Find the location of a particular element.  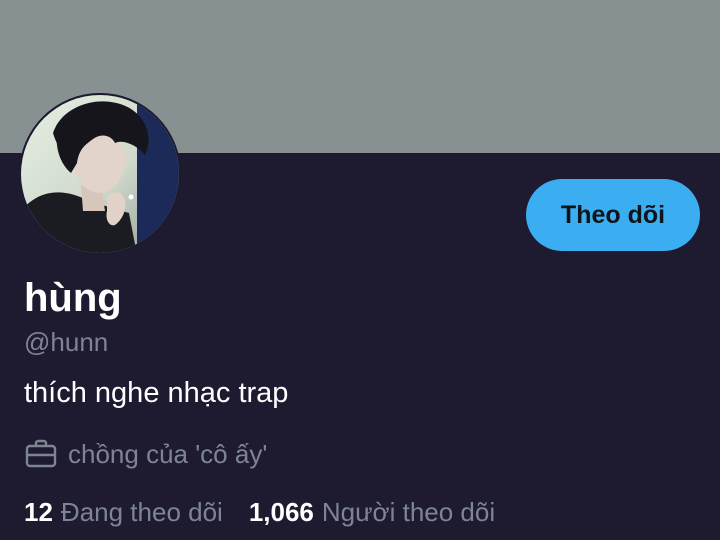

follow-button: Theo dõi is located at coordinates (613, 215).